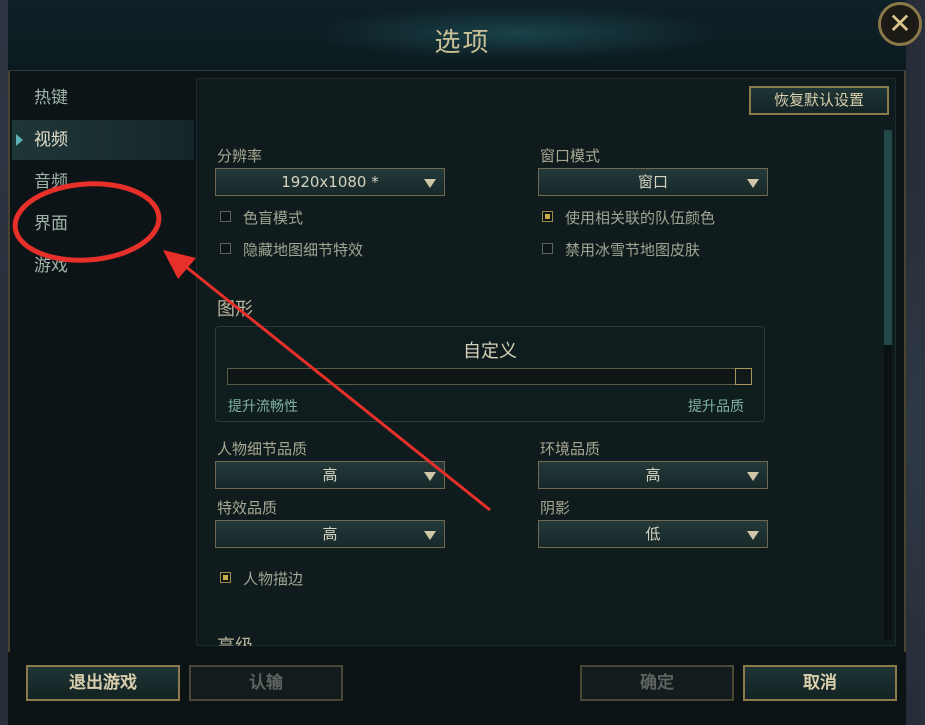  What do you see at coordinates (335, 386) in the screenshot?
I see `annotation-arrow-line` at bounding box center [335, 386].